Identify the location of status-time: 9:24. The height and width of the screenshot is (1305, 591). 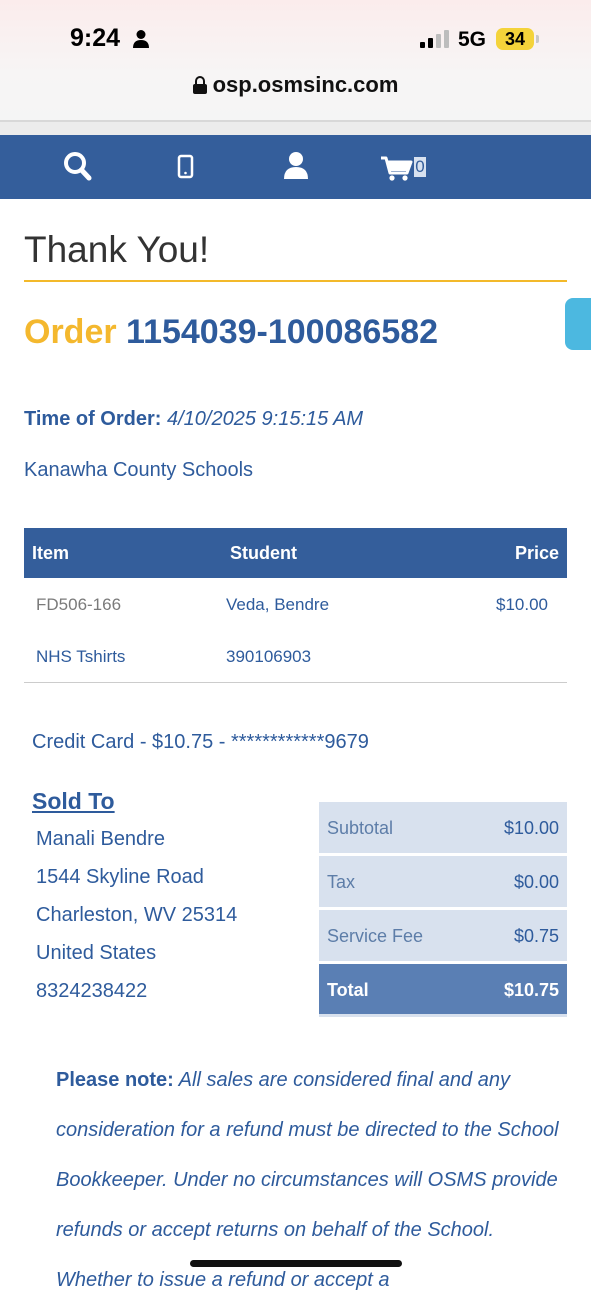
(95, 38).